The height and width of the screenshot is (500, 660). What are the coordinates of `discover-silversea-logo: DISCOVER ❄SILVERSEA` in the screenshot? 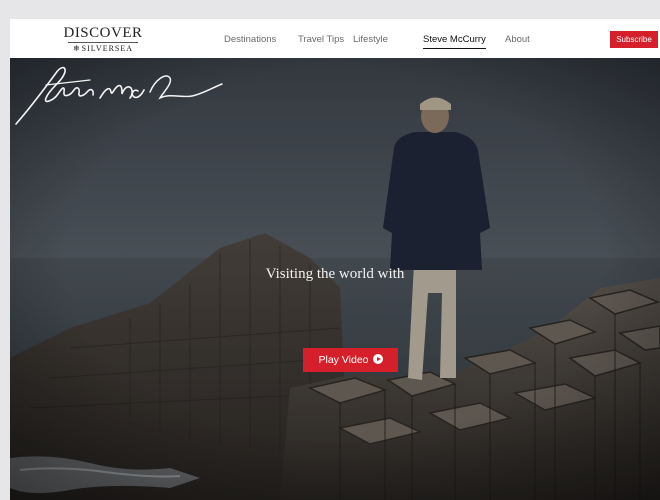 It's located at (103, 39).